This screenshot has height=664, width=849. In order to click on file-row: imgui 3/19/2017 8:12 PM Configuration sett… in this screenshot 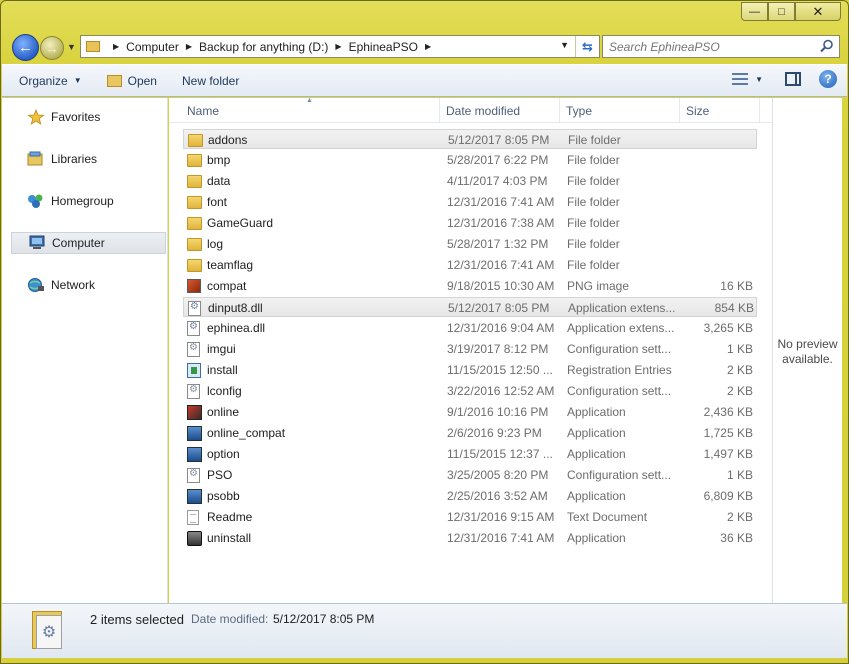, I will do `click(470, 349)`.